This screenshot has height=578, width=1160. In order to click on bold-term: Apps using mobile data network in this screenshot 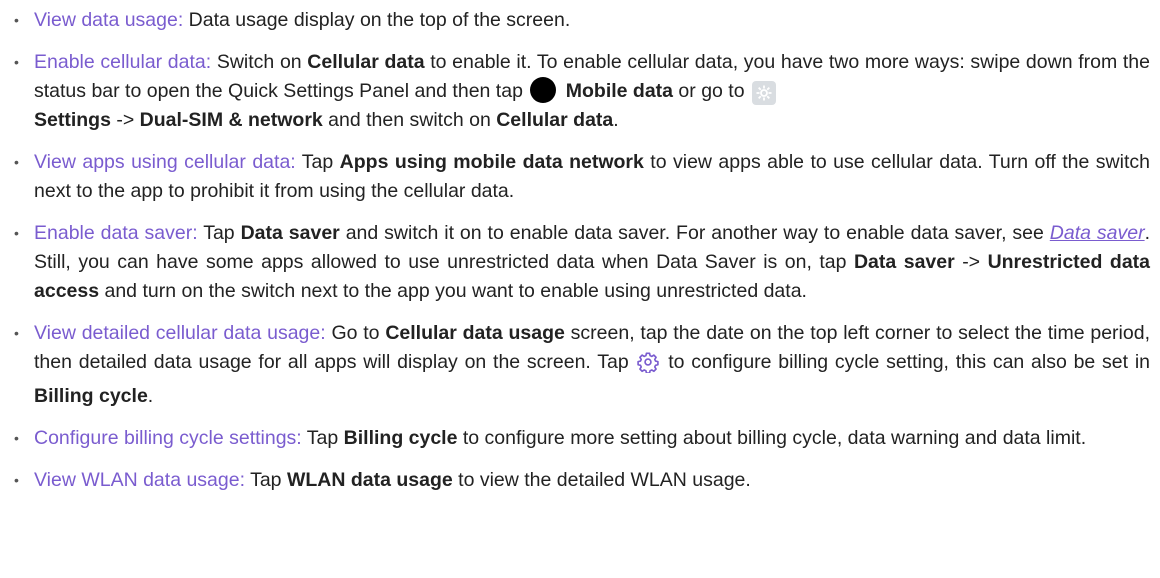, I will do `click(491, 162)`.